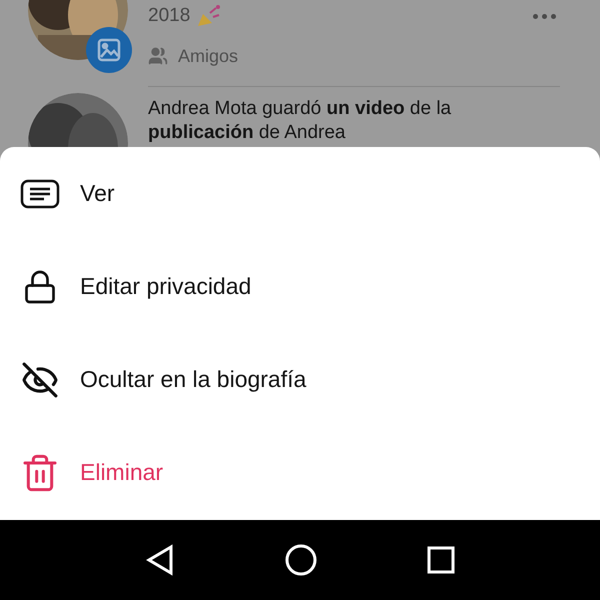 Image resolution: width=600 pixels, height=600 pixels. I want to click on activity-text: Andrea Mota guardó un video de la publicación de Andrea, so click(300, 120).